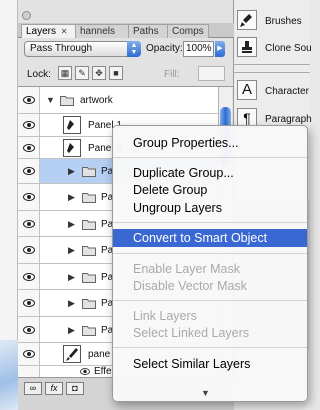 This screenshot has width=320, height=410. Describe the element at coordinates (134, 49) in the screenshot. I see `chevron-updown-icon: ▲ ▼` at that location.